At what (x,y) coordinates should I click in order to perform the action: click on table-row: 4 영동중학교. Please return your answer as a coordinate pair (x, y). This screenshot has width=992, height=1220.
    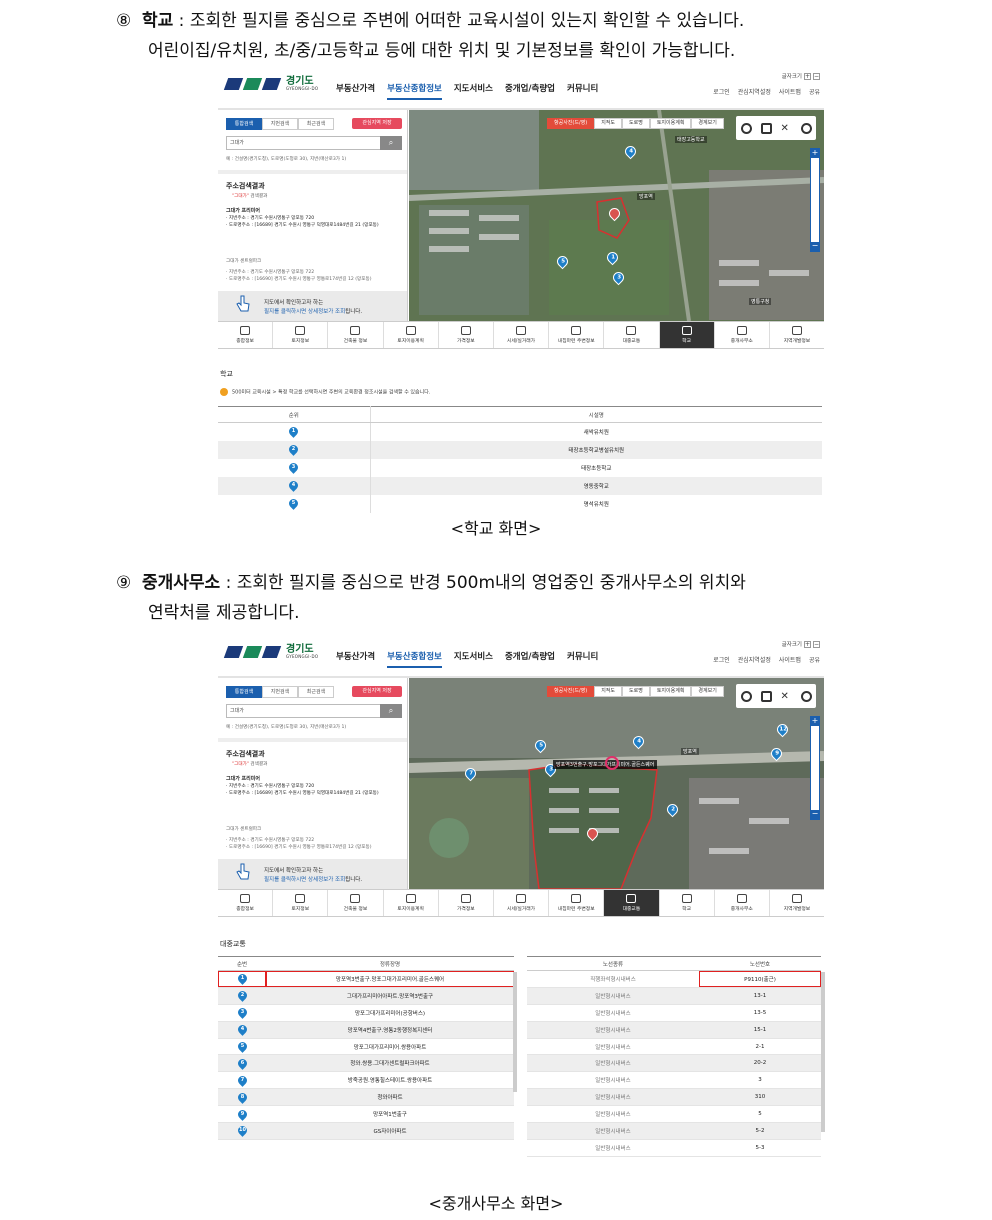
    Looking at the image, I should click on (520, 485).